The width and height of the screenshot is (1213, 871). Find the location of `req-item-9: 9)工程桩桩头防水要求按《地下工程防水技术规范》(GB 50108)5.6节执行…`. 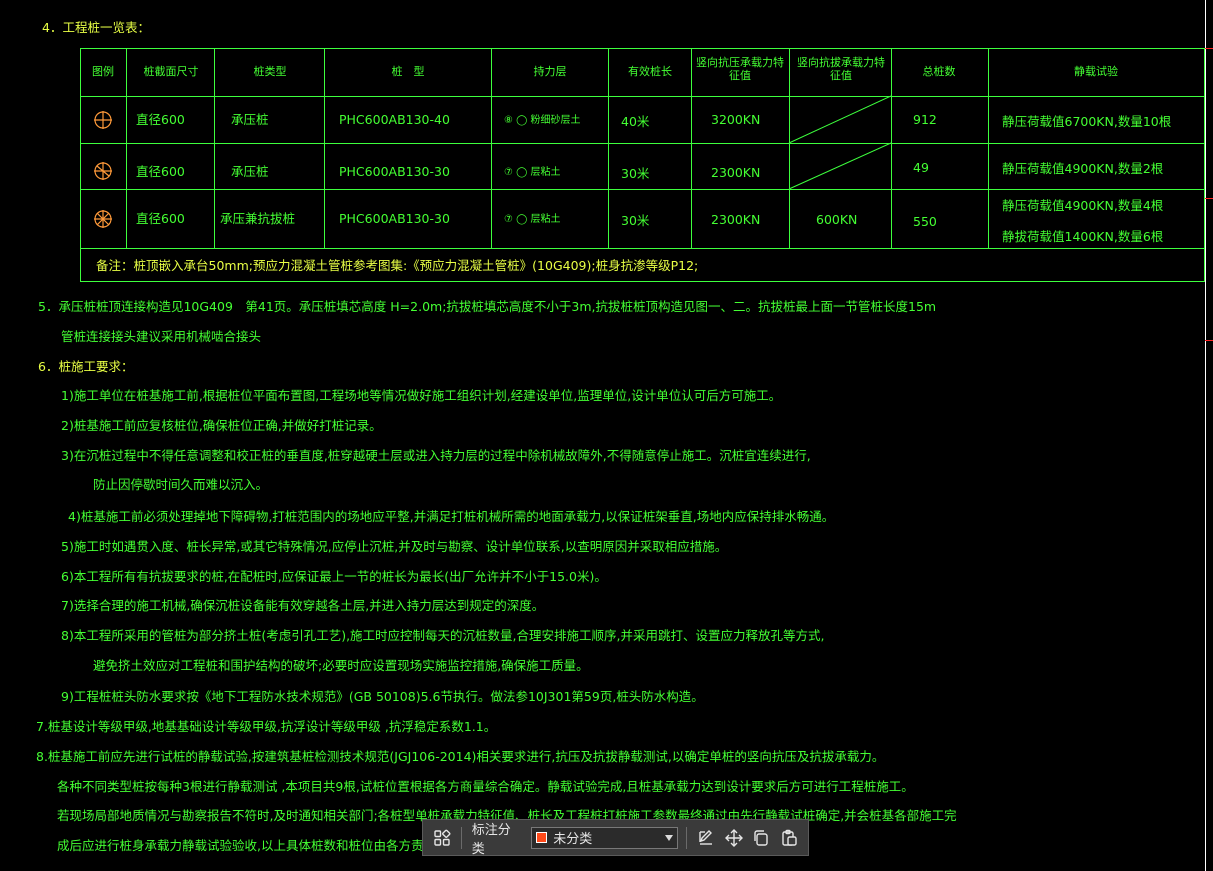

req-item-9: 9)工程桩桩头防水要求按《地下工程防水技术规范》(GB 50108)5.6节执行… is located at coordinates (382, 696).